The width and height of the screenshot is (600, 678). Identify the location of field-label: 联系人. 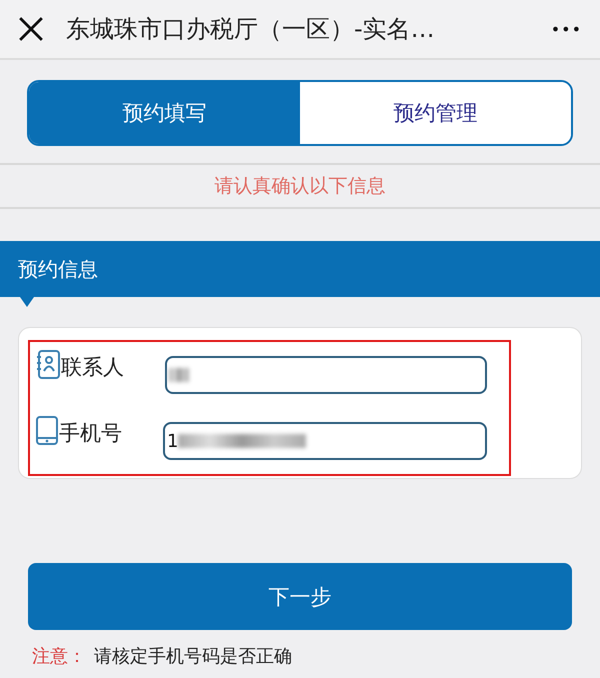
(93, 367).